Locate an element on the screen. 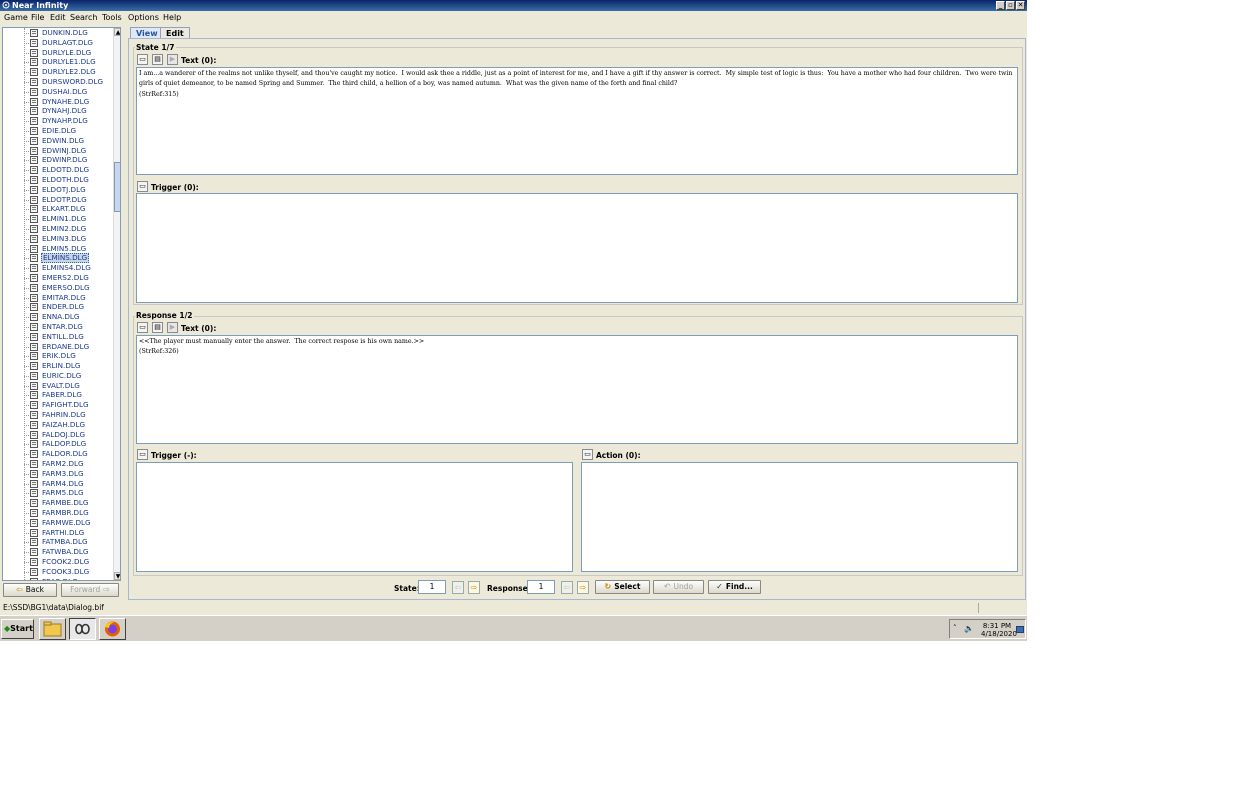 This screenshot has height=800, width=1246. tree-item: ELMIN1.DLG is located at coordinates (57, 219).